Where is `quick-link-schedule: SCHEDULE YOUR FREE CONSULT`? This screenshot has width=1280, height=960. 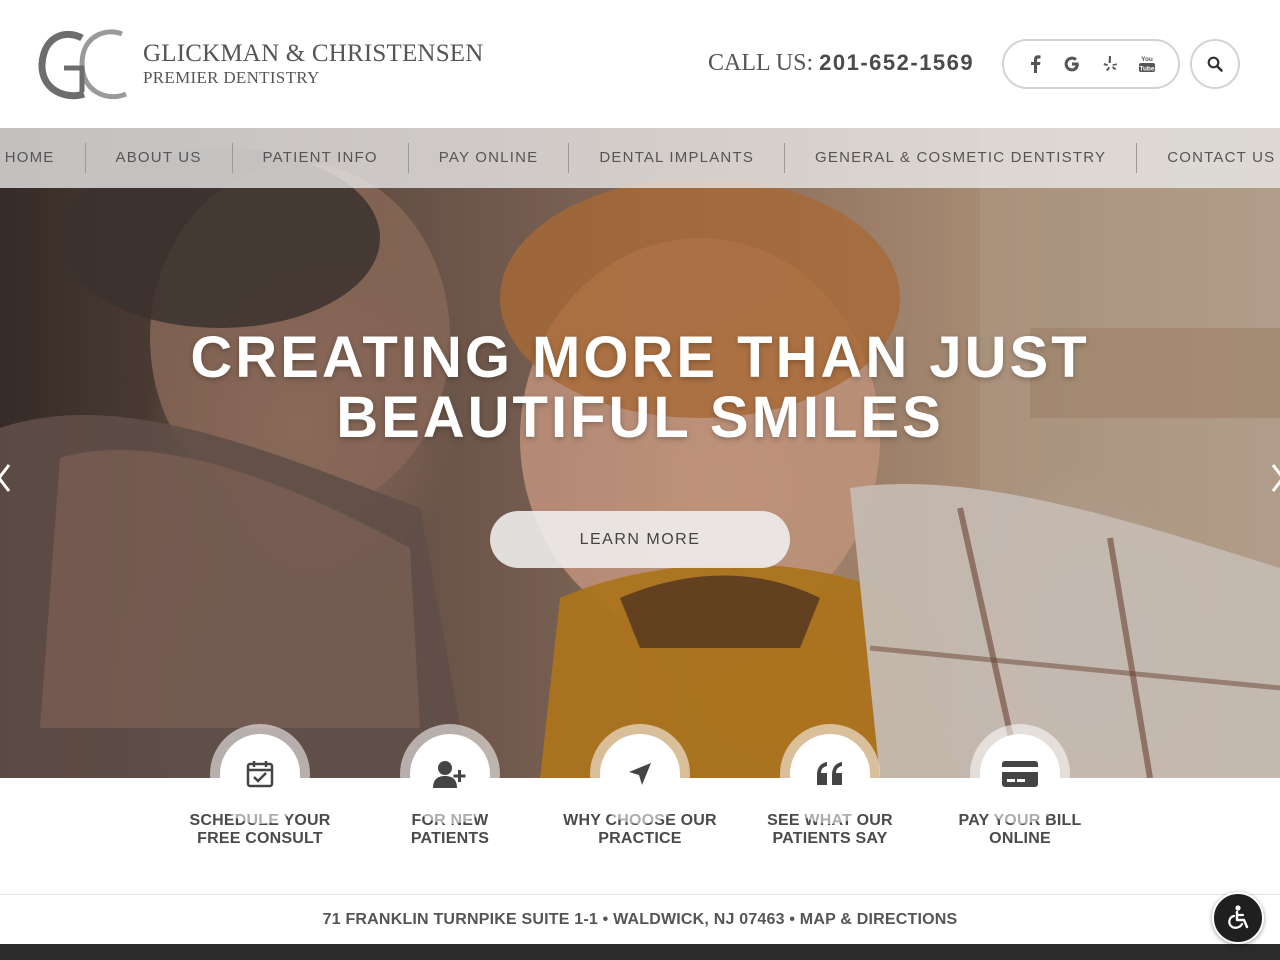
quick-link-schedule: SCHEDULE YOUR FREE CONSULT is located at coordinates (260, 786).